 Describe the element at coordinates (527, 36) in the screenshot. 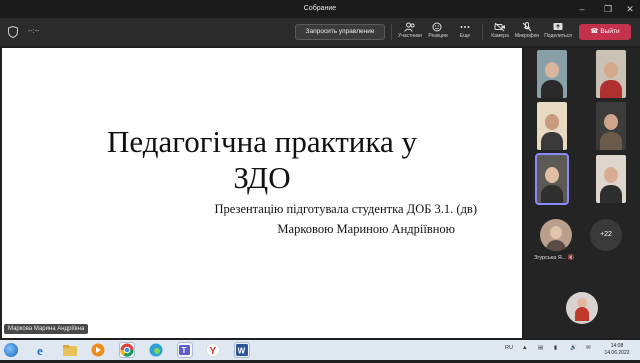

I see `microphone-label: Микрофон` at that location.